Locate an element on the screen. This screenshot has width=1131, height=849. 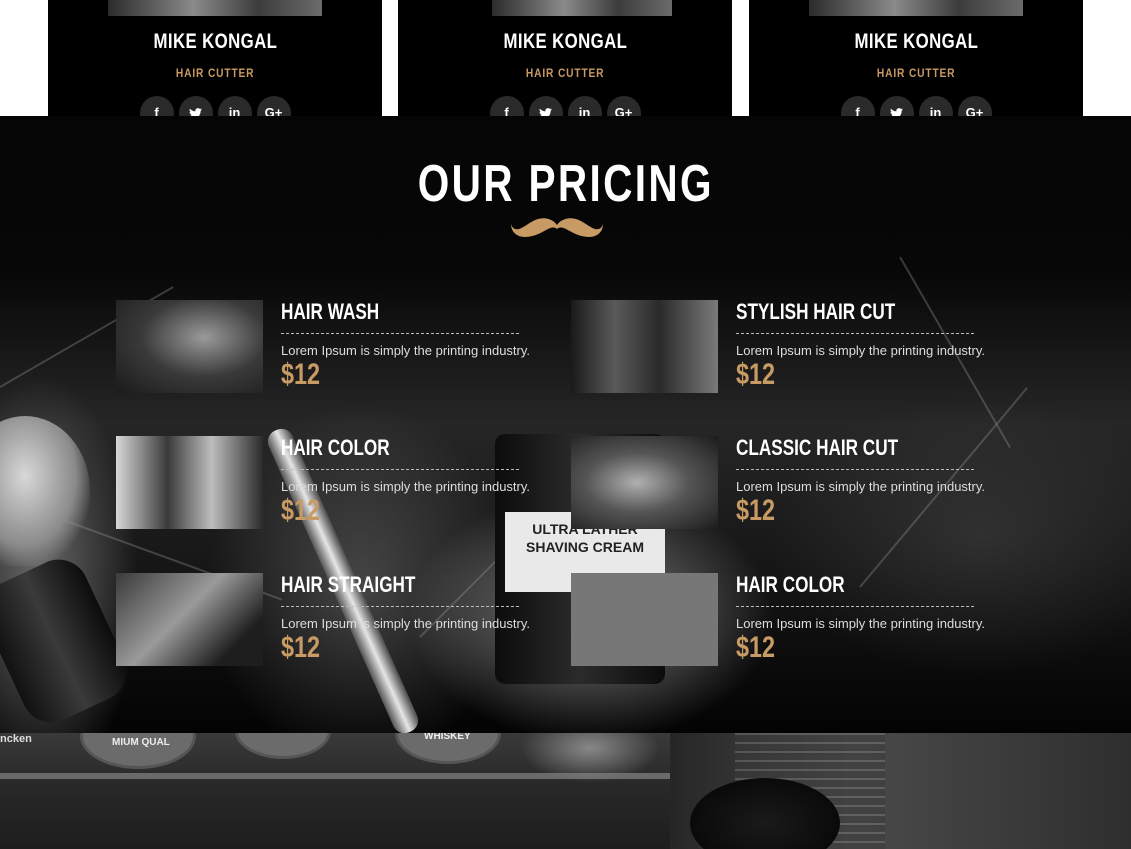
pricing-item-name: CLASSIC HAIR CUT is located at coordinates (817, 447).